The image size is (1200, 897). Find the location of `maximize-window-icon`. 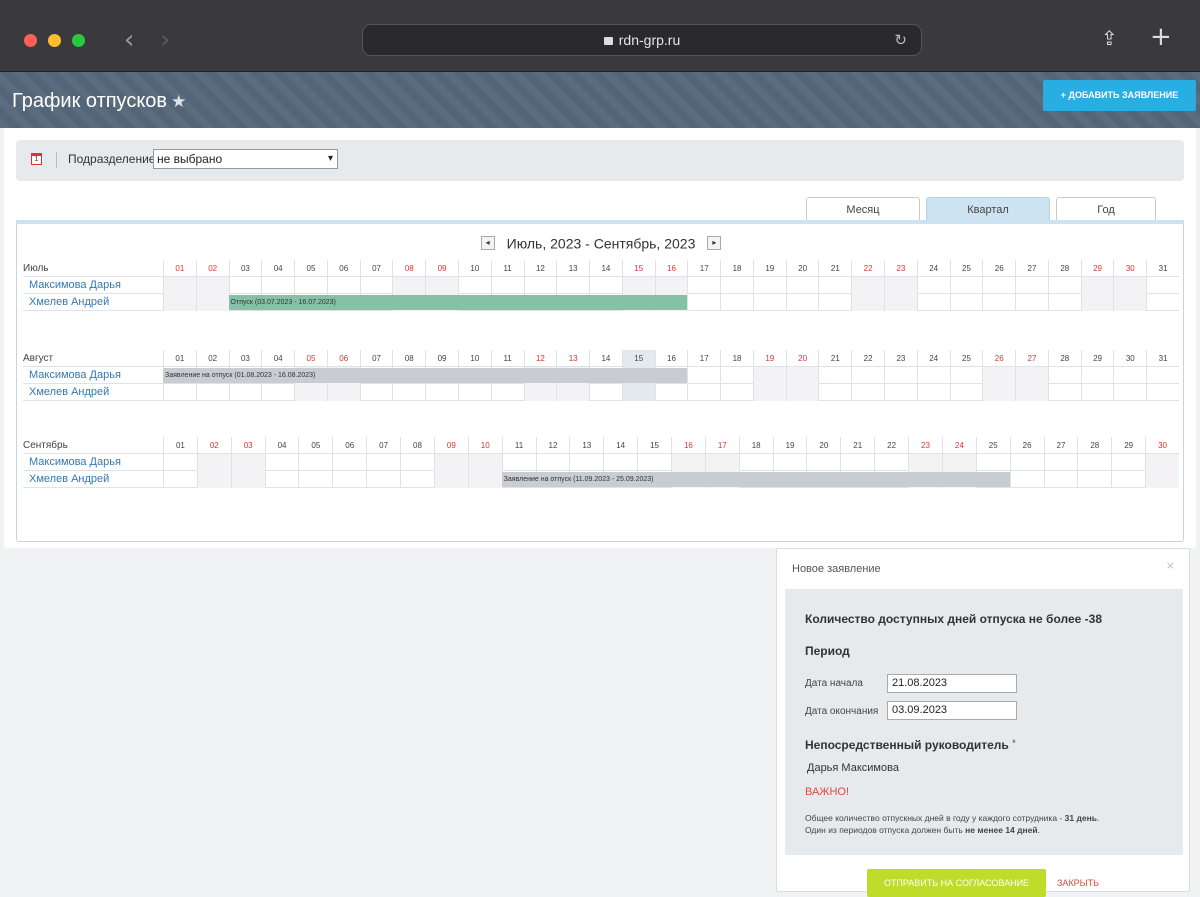

maximize-window-icon is located at coordinates (78, 40).